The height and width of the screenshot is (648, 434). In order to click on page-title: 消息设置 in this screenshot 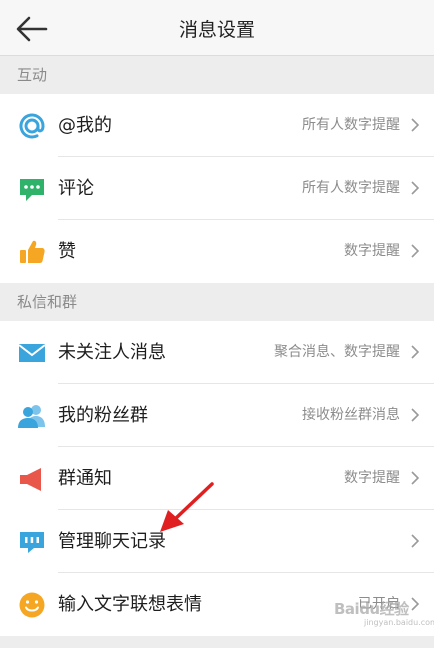, I will do `click(216, 30)`.